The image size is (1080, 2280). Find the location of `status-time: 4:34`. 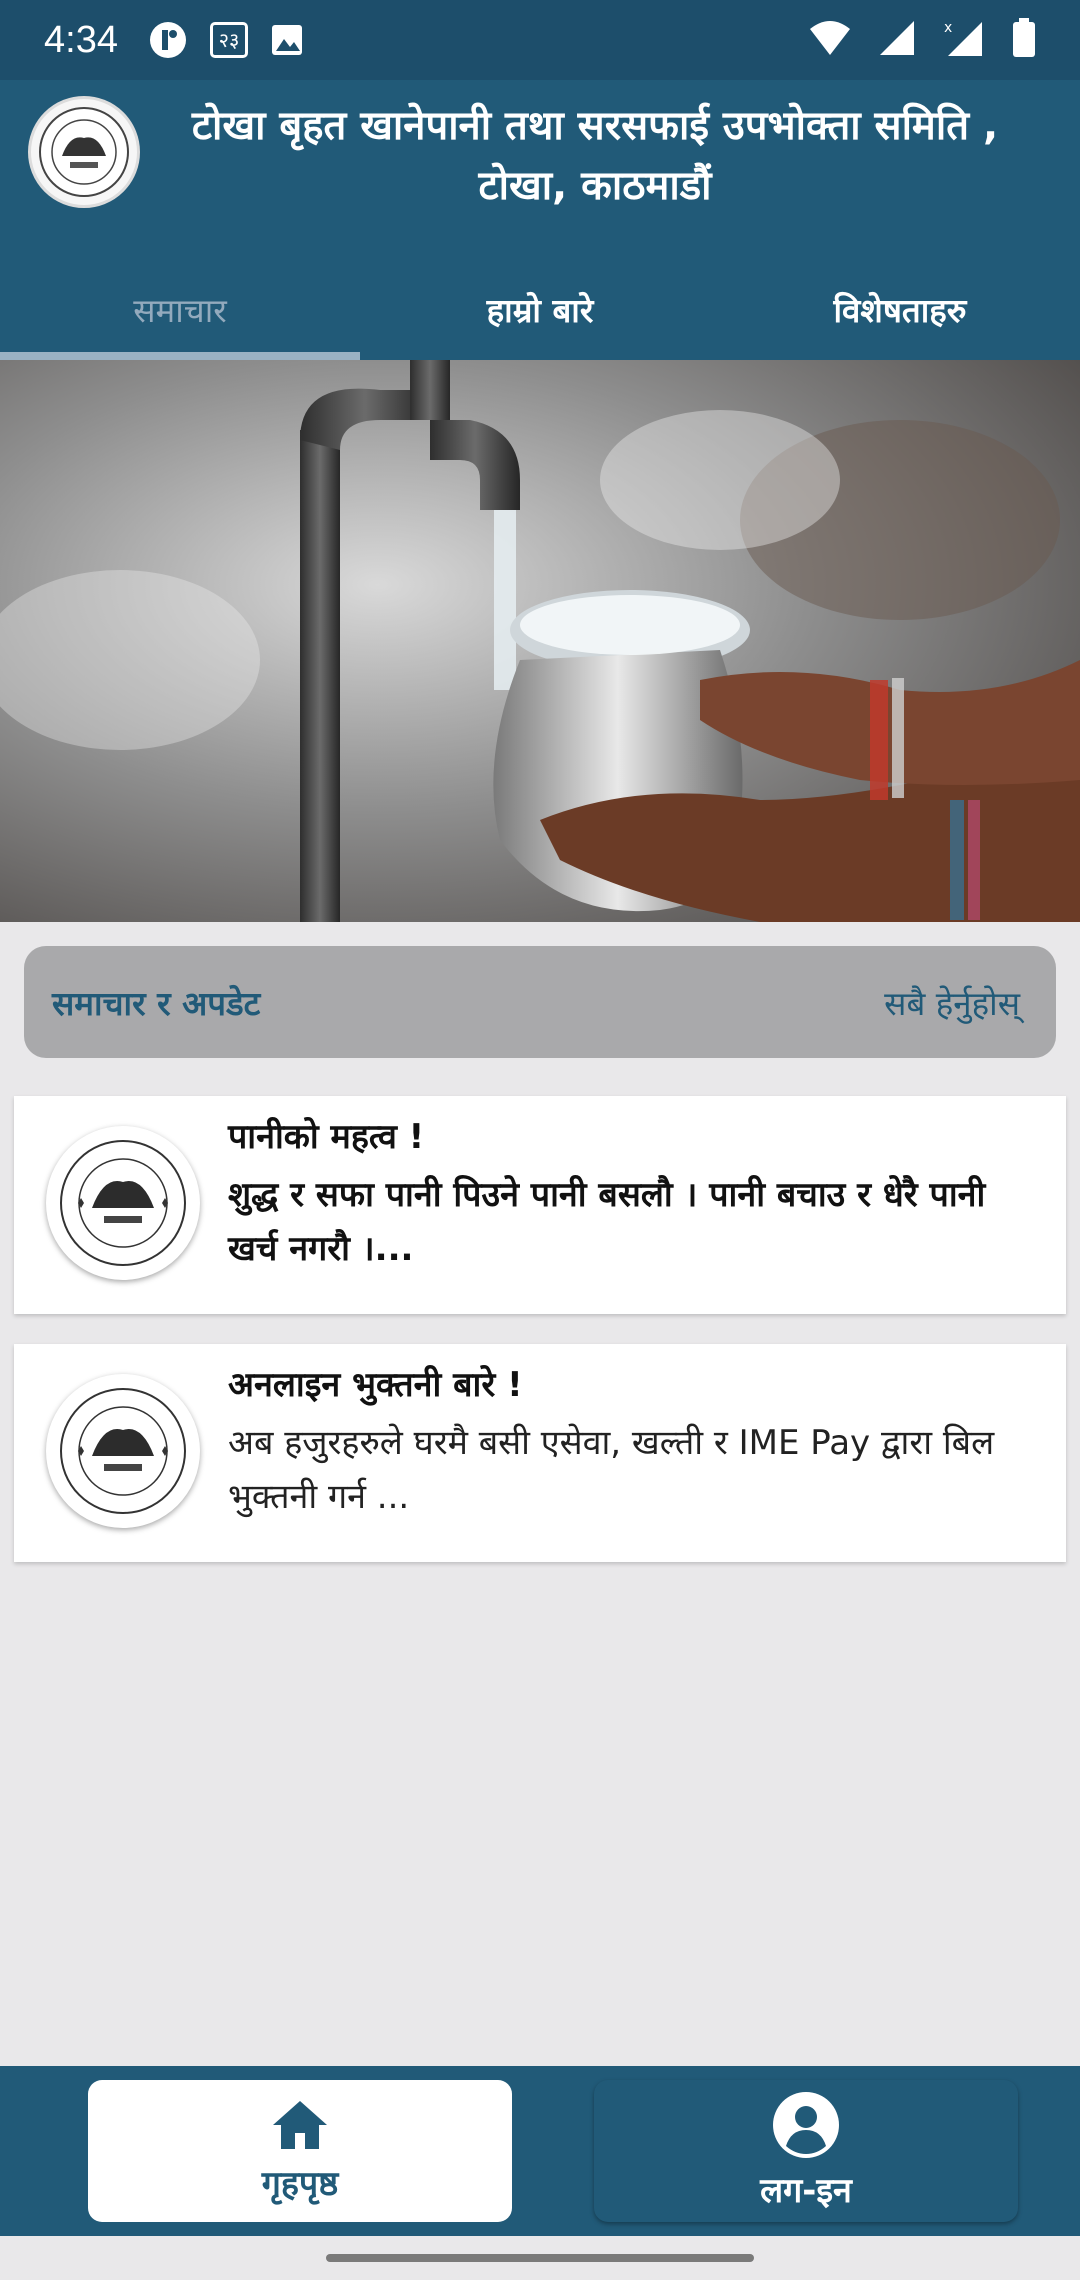

status-time: 4:34 is located at coordinates (81, 39).